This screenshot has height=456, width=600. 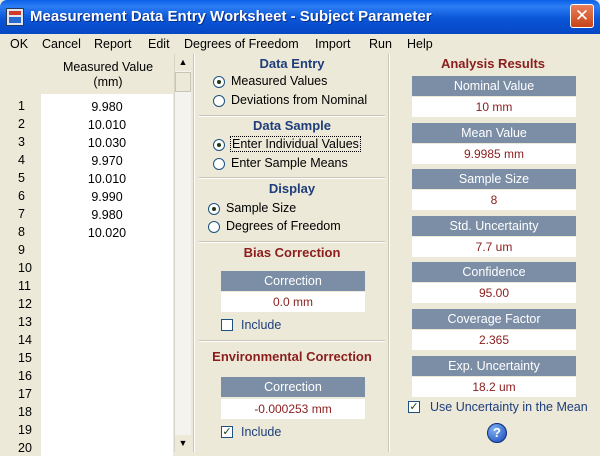 I want to click on row-number: 9, so click(x=21, y=250).